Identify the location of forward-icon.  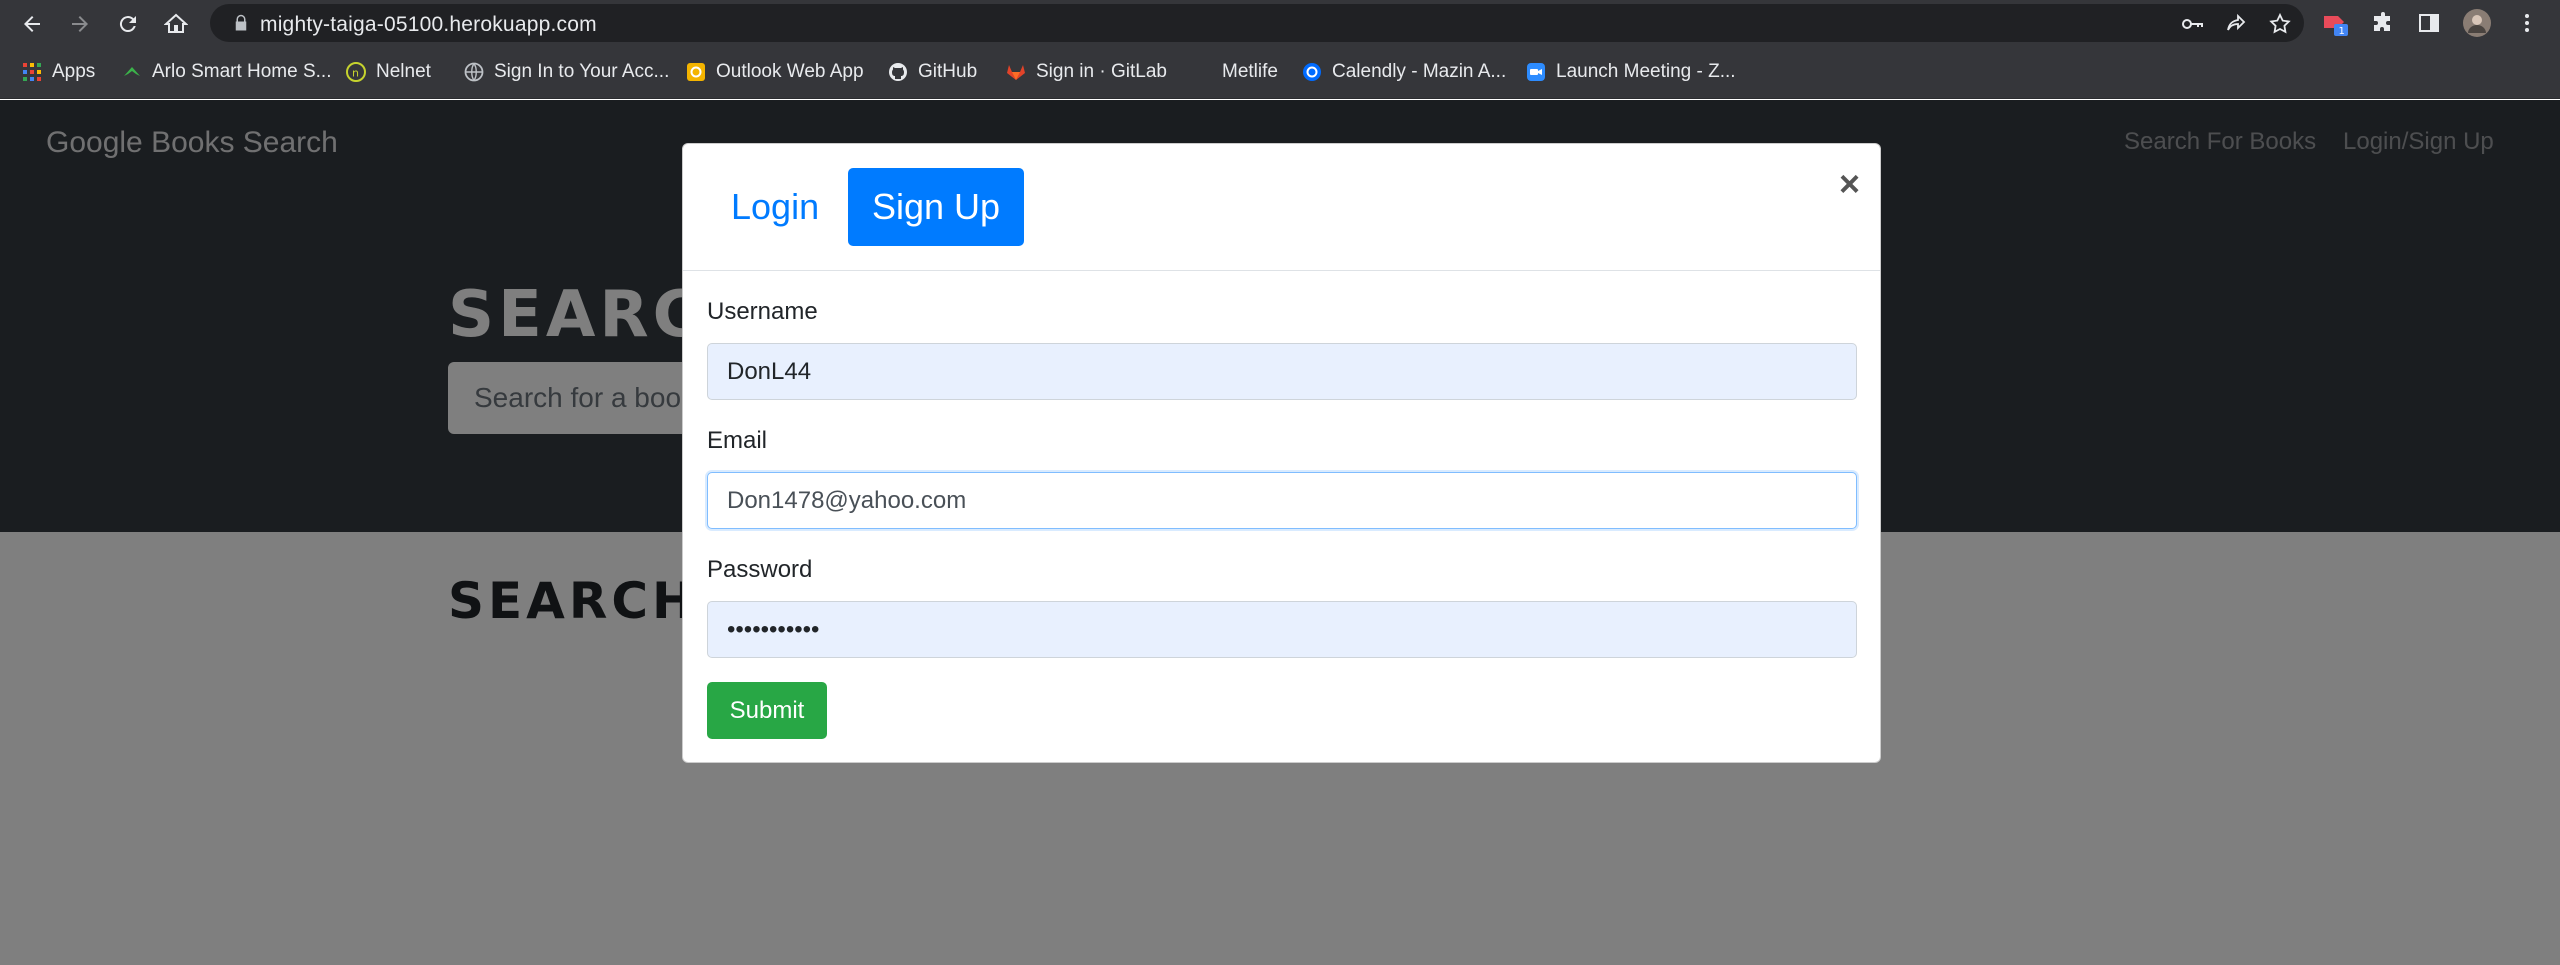
(80, 24).